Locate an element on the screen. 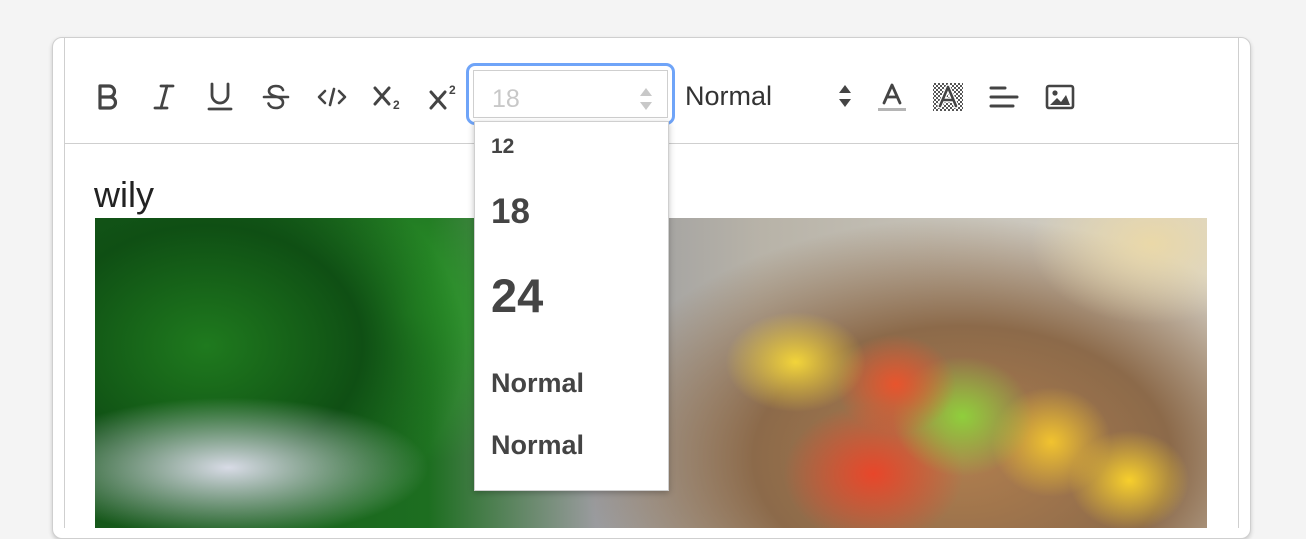 The height and width of the screenshot is (539, 1306). image-icon is located at coordinates (1060, 97).